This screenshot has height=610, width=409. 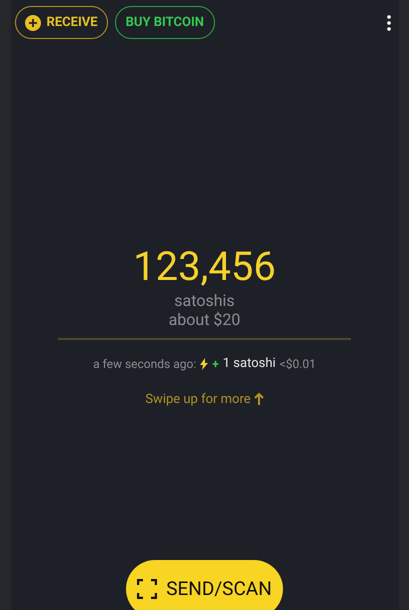 What do you see at coordinates (204, 364) in the screenshot?
I see `lightning-icon` at bounding box center [204, 364].